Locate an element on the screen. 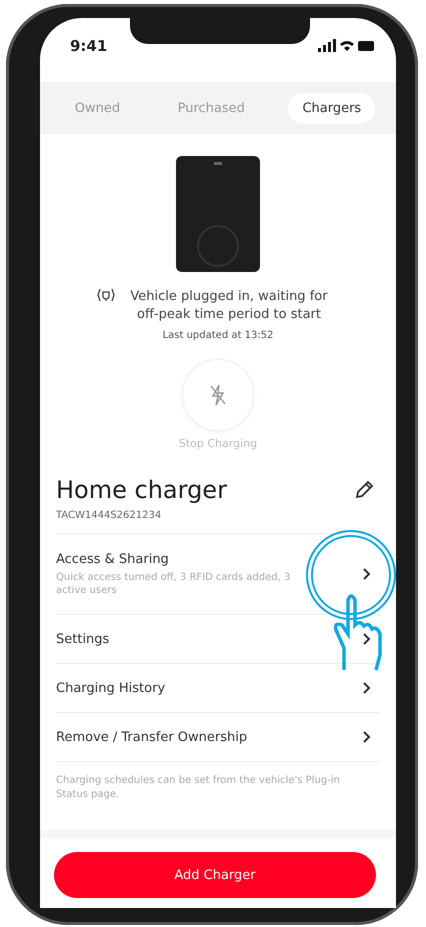 The image size is (426, 927). charger-name: Home charger is located at coordinates (141, 490).